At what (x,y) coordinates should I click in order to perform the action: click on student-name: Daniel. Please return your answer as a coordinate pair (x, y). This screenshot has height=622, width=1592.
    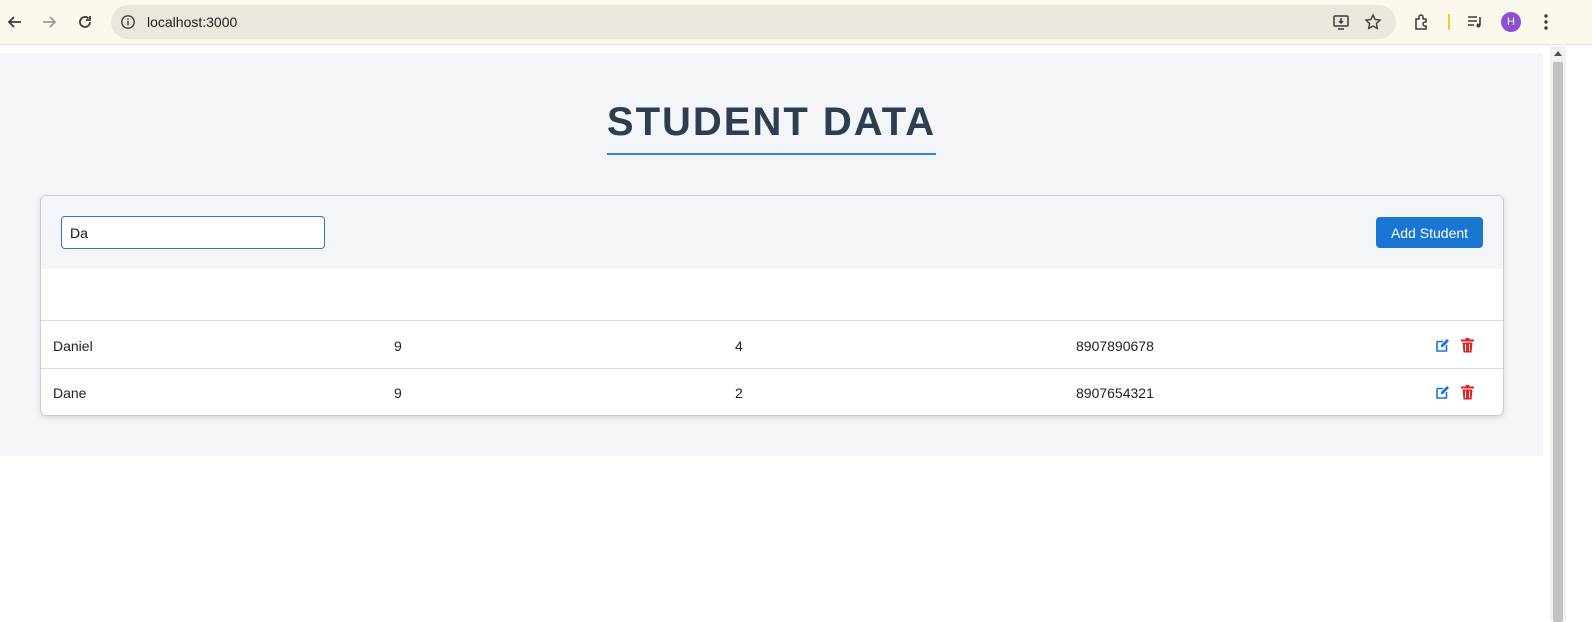
    Looking at the image, I should click on (73, 346).